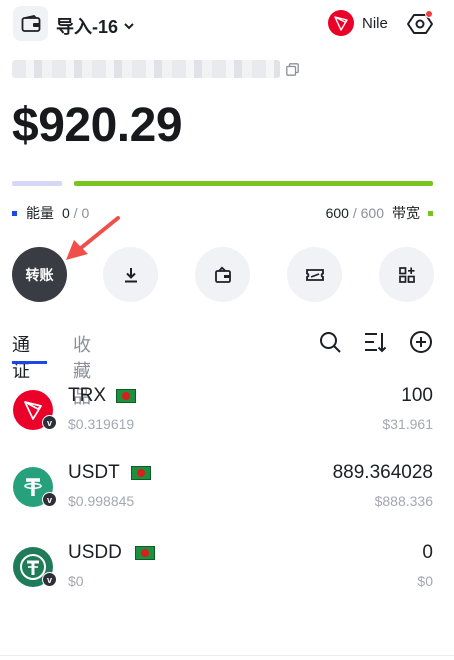 This screenshot has height=660, width=454. What do you see at coordinates (227, 655) in the screenshot?
I see `bottom-divider` at bounding box center [227, 655].